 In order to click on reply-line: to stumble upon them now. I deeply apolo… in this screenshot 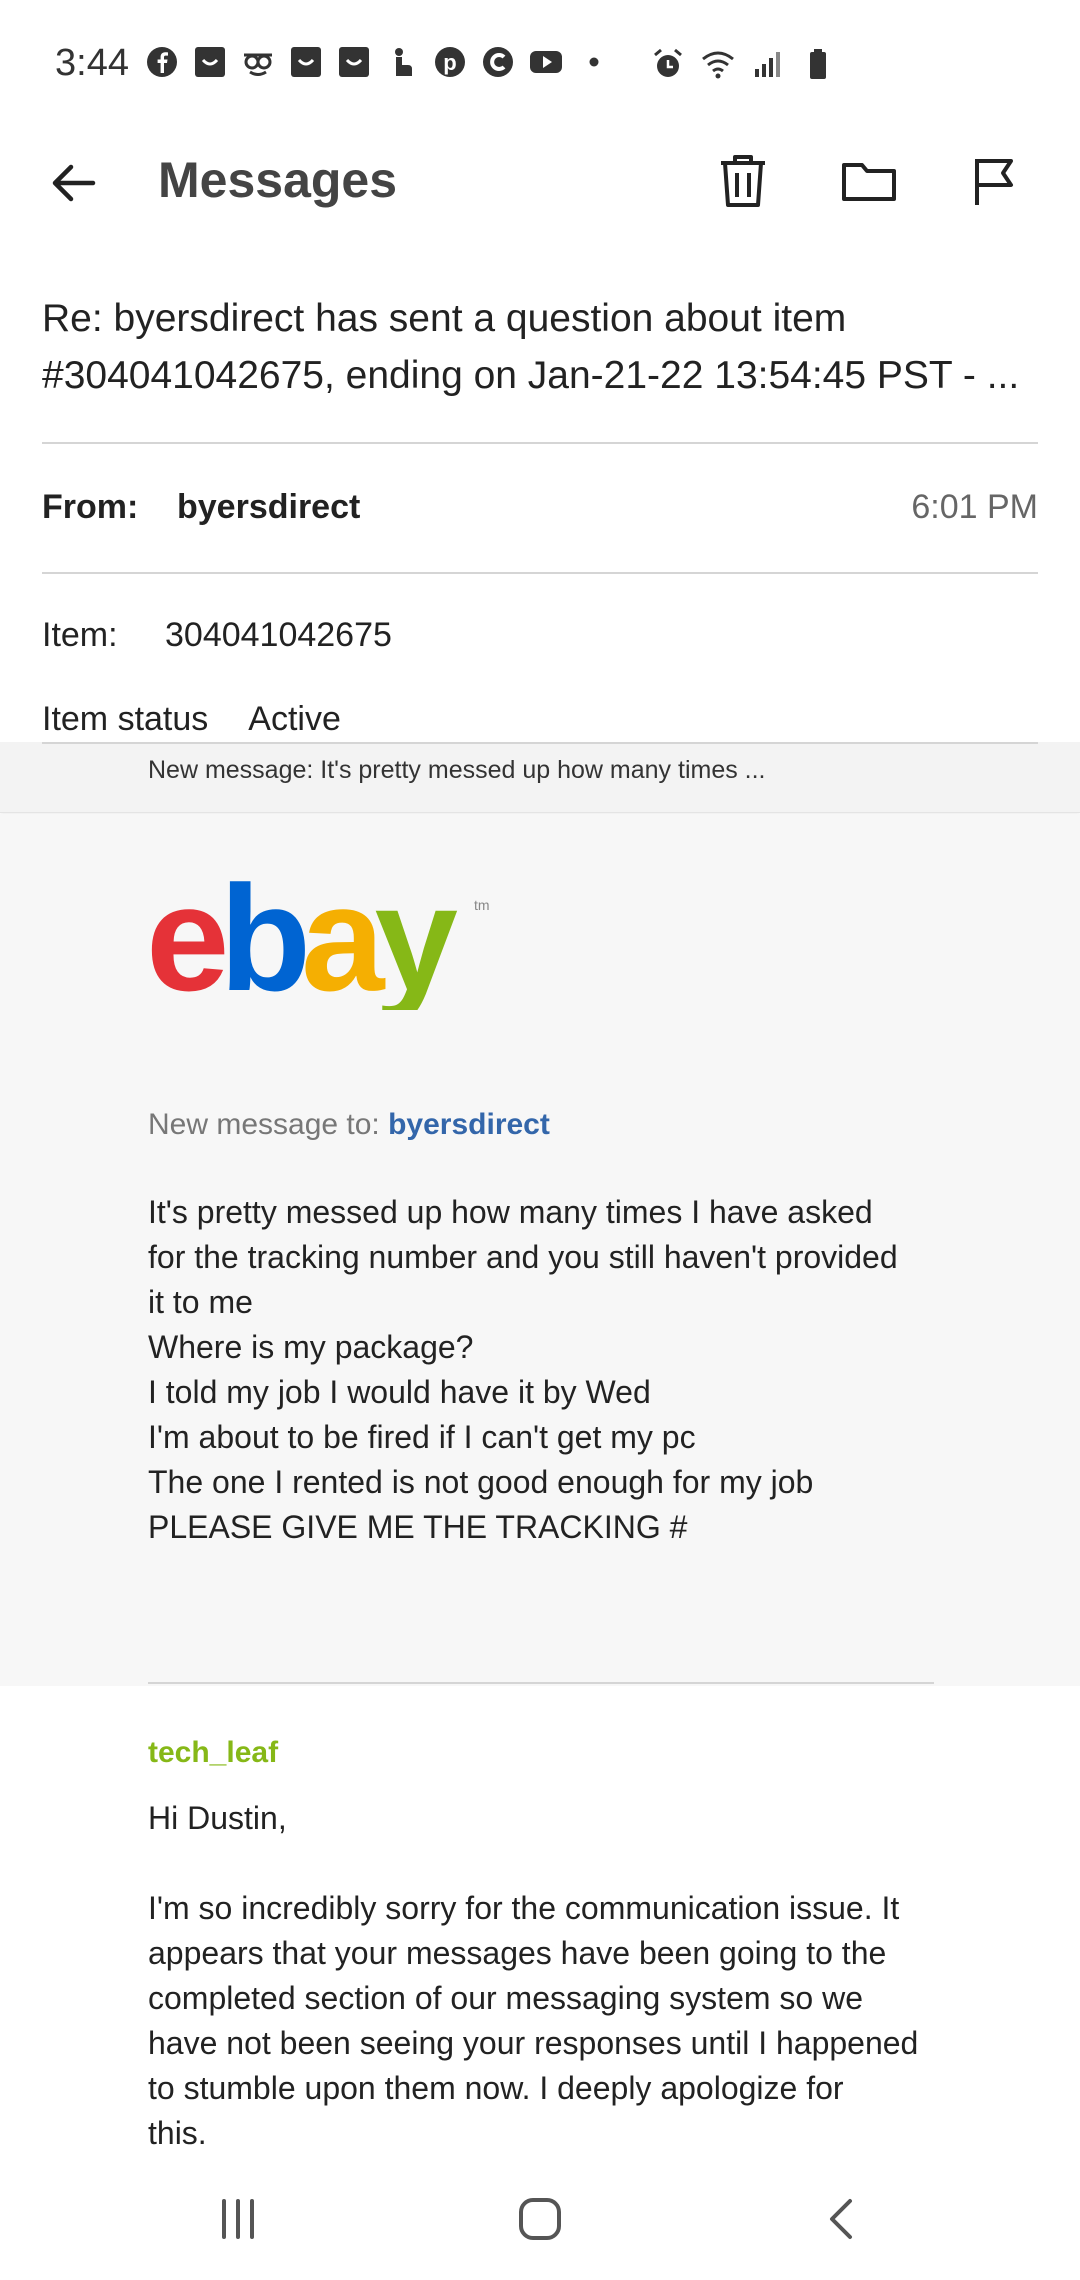, I will do `click(496, 2088)`.